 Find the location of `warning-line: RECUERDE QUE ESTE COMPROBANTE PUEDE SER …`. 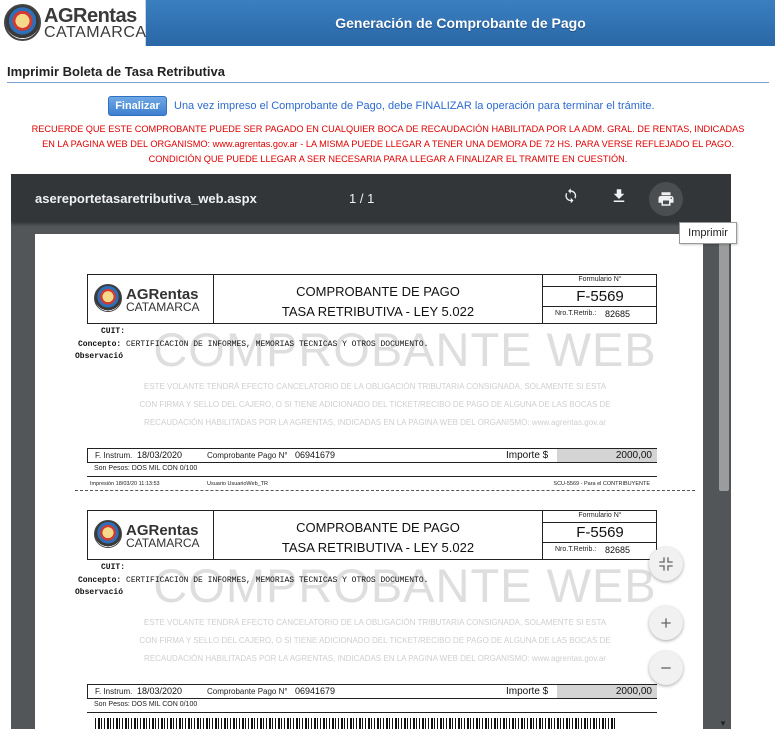

warning-line: RECUERDE QUE ESTE COMPROBANTE PUEDE SER … is located at coordinates (388, 129).